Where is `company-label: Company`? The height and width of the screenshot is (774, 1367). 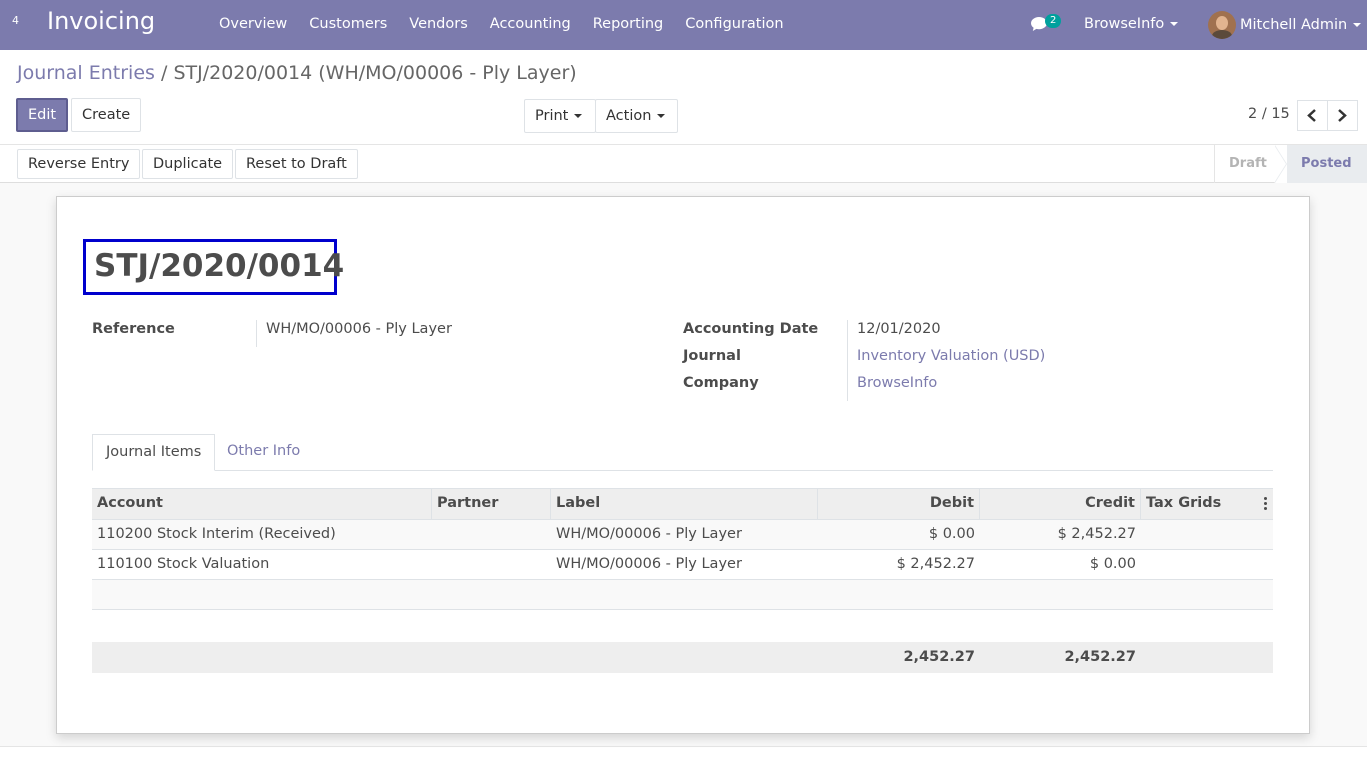 company-label: Company is located at coordinates (721, 383).